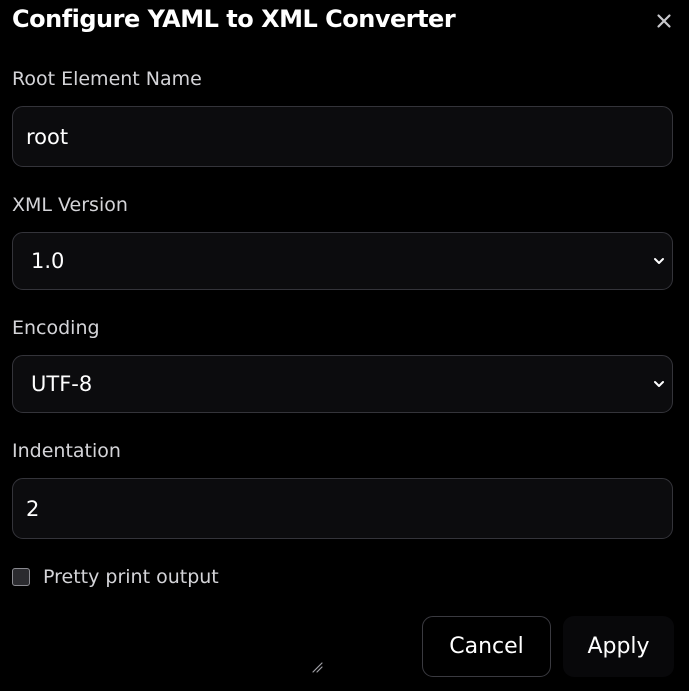  What do you see at coordinates (62, 384) in the screenshot?
I see `encoding-value: UTF-8` at bounding box center [62, 384].